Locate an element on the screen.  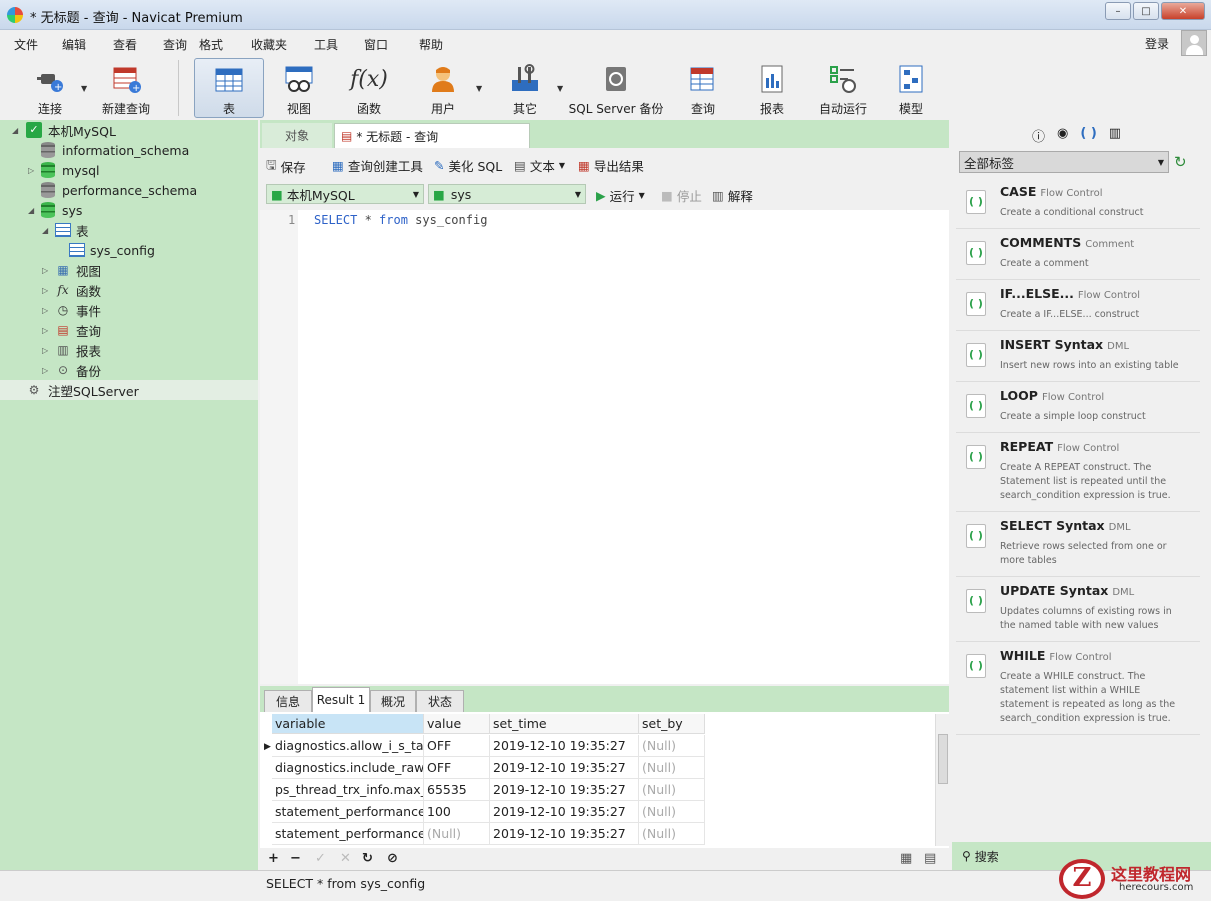
tab-overview: 概况 is located at coordinates (393, 701).